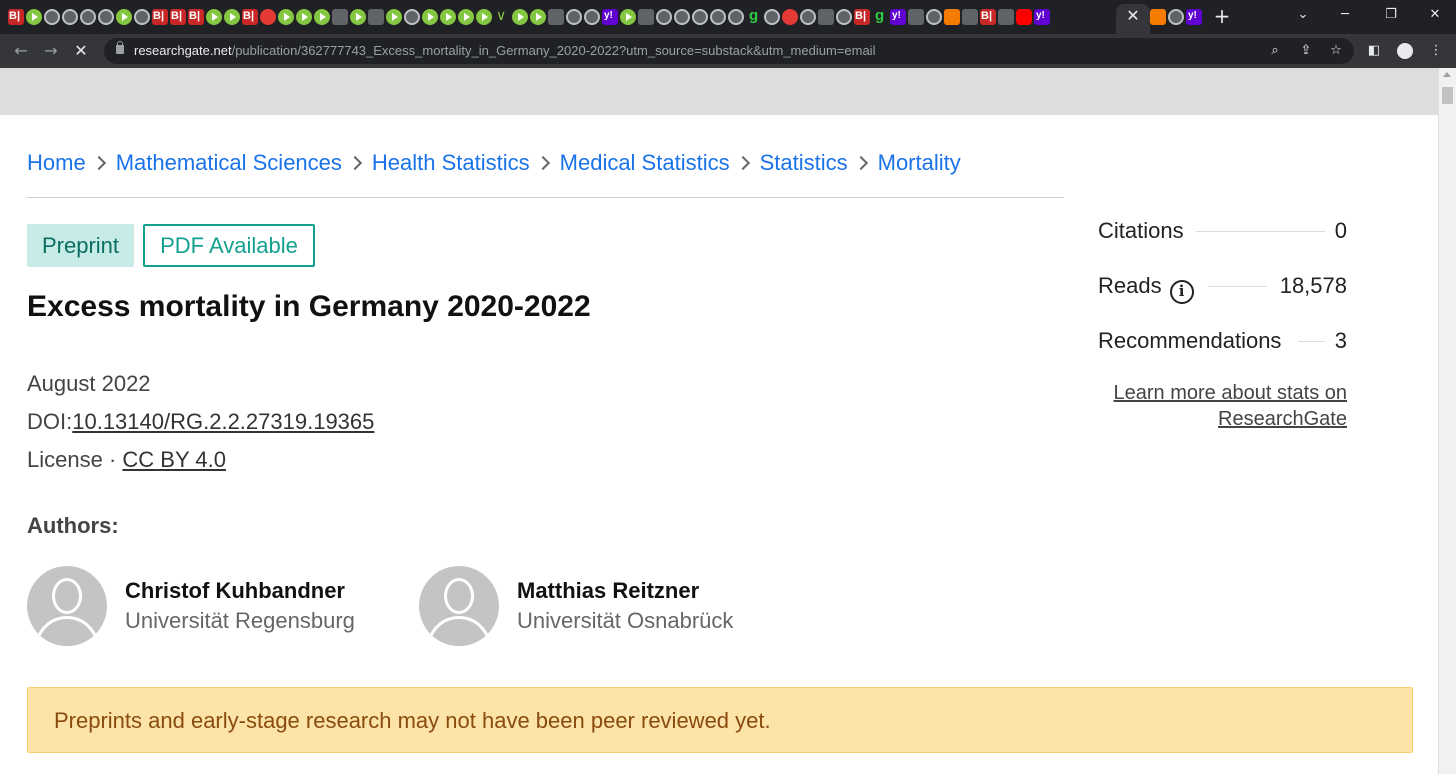 Image resolution: width=1456 pixels, height=774 pixels. I want to click on author-card: Matthias Reitzner Universität Osnabrück, so click(609, 606).